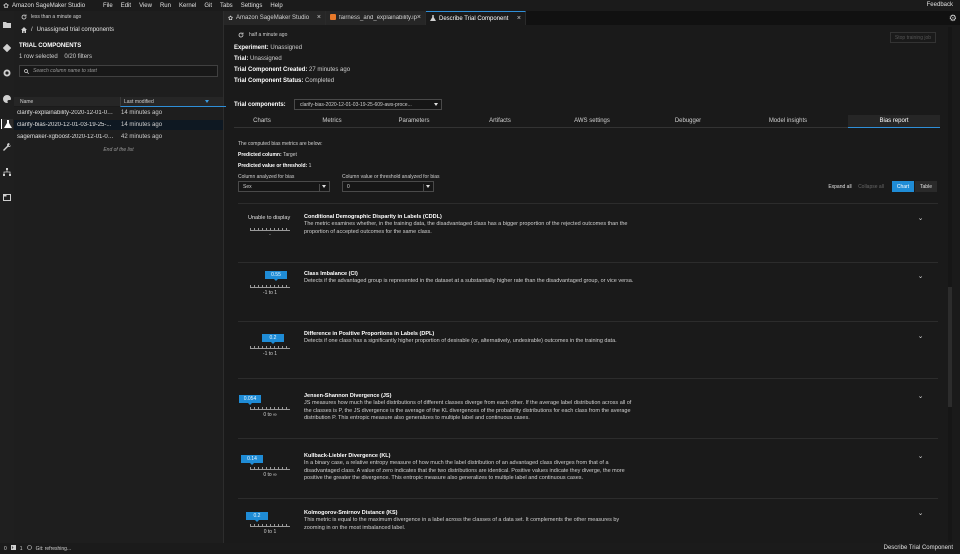 The image size is (960, 554). What do you see at coordinates (7, 172) in the screenshot?
I see `network-icon` at bounding box center [7, 172].